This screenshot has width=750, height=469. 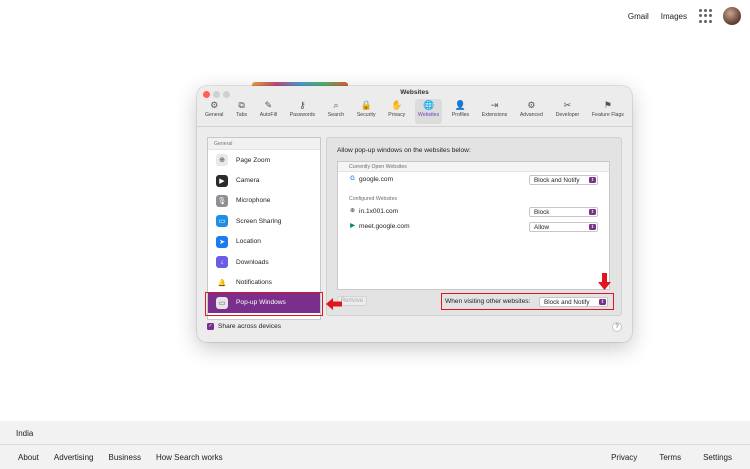 I want to click on tab-label: Advanced, so click(x=531, y=115).